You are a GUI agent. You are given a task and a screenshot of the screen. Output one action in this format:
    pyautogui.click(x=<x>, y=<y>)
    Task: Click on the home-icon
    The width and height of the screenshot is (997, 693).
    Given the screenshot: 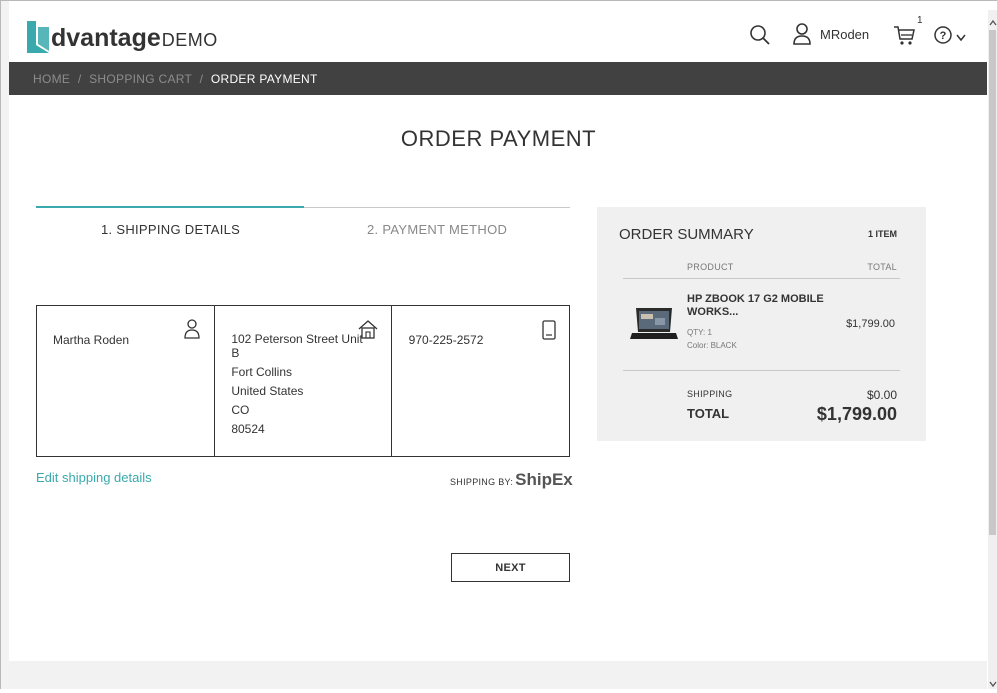 What is the action you would take?
    pyautogui.click(x=368, y=331)
    